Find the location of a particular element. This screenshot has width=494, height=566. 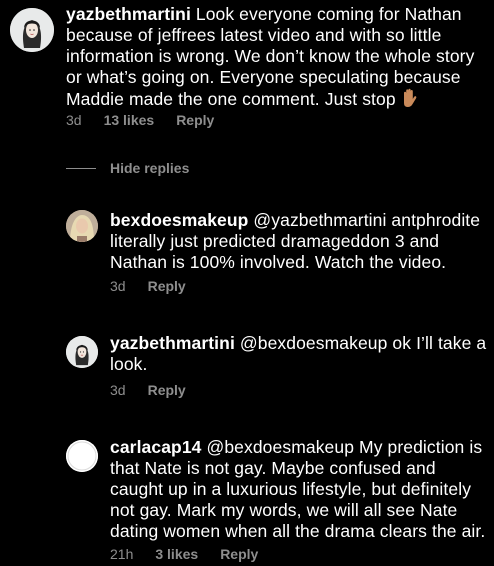

raised-hand-icon is located at coordinates (409, 98).